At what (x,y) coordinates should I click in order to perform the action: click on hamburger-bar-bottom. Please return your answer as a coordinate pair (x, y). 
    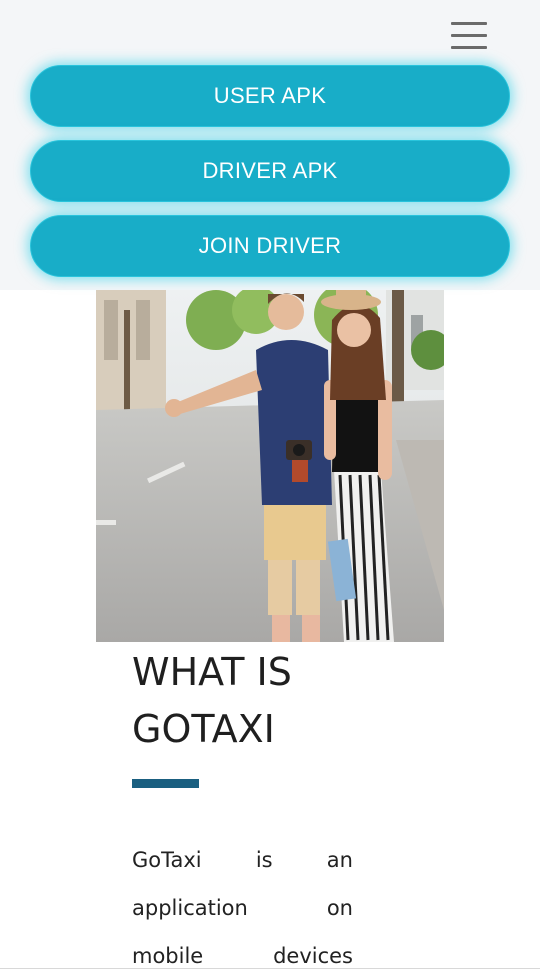
    Looking at the image, I should click on (469, 47).